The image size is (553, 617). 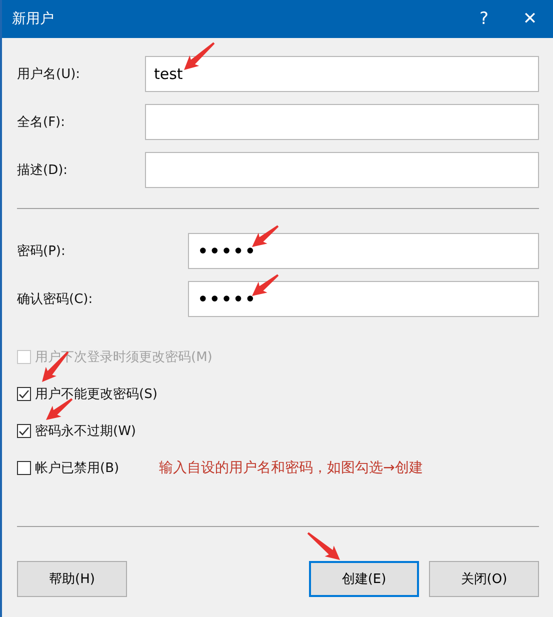 I want to click on window-title: 新用户, so click(x=33, y=19).